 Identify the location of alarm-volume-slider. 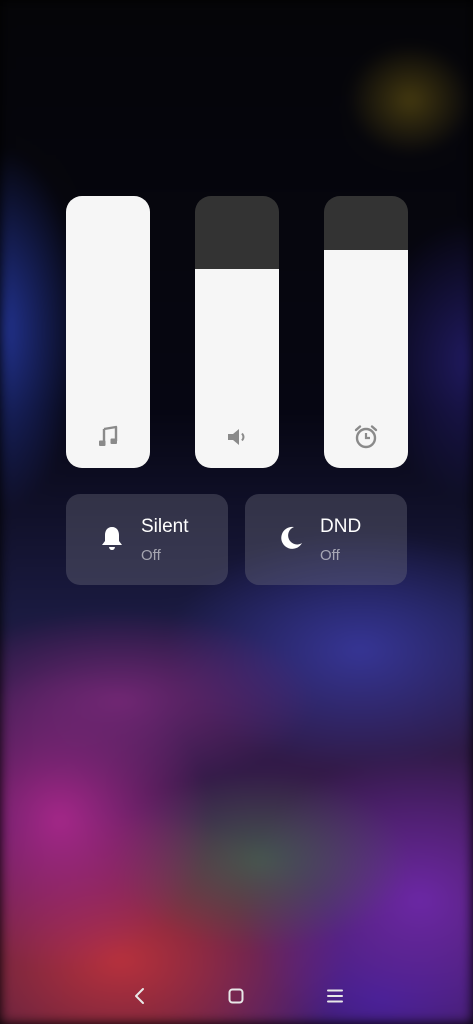
(366, 332).